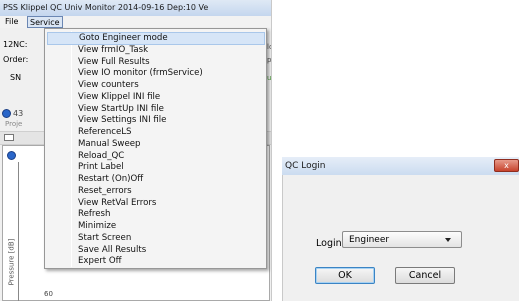 This screenshot has width=519, height=301. Describe the element at coordinates (345, 275) in the screenshot. I see `ok-button: OK` at that location.